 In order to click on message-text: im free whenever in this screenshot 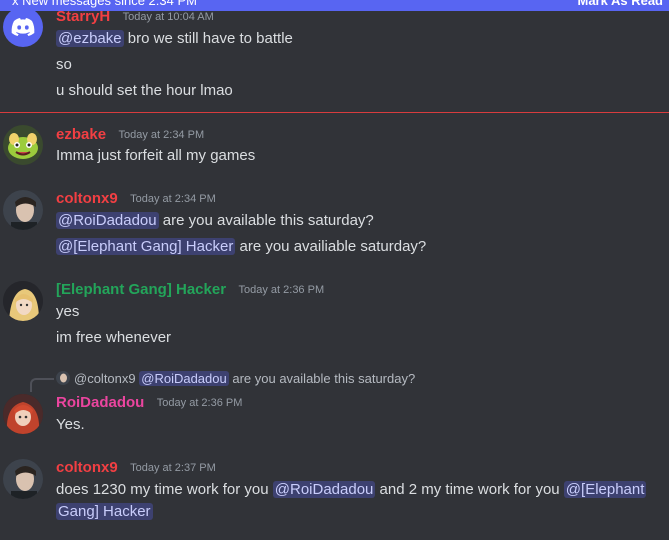, I will do `click(114, 337)`.